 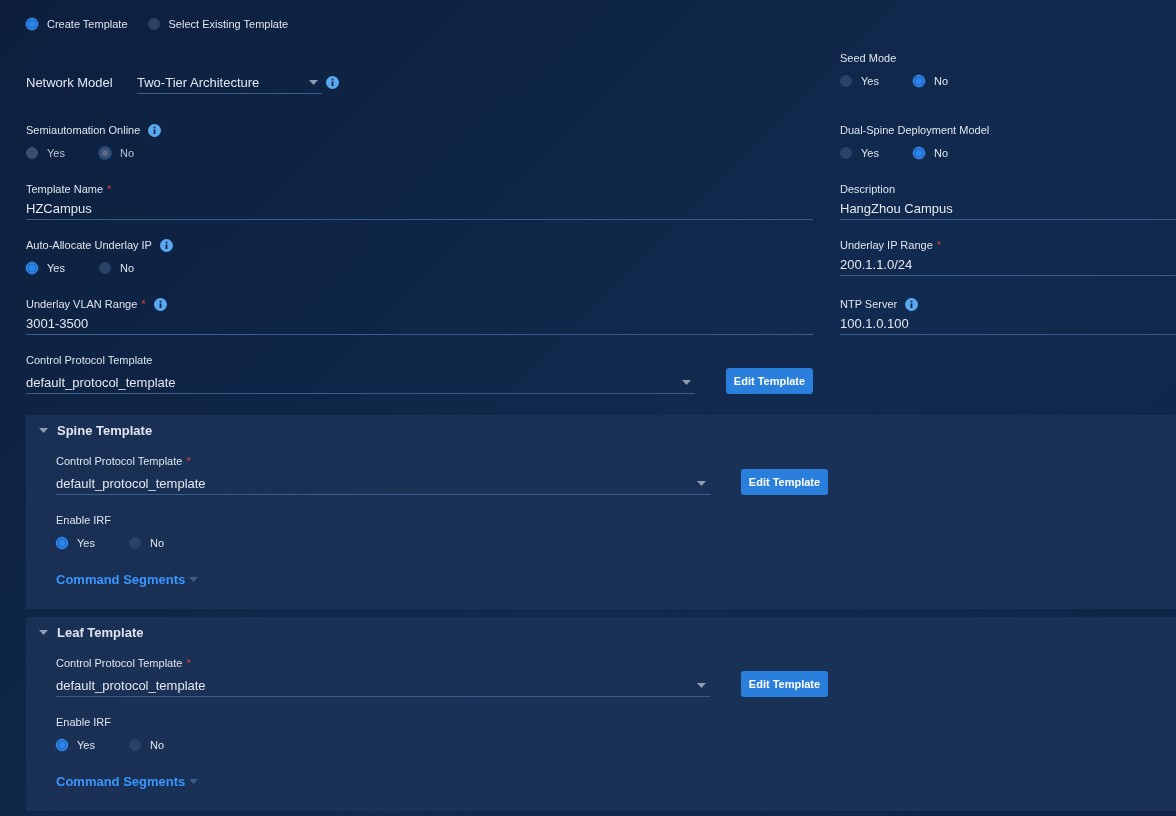 I want to click on text-field: 100.1.0.100, so click(x=1008, y=323).